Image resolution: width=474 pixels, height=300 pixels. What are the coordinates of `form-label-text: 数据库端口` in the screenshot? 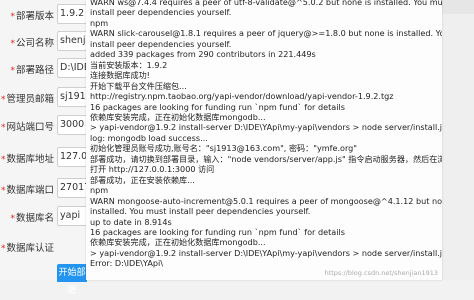 It's located at (30, 190).